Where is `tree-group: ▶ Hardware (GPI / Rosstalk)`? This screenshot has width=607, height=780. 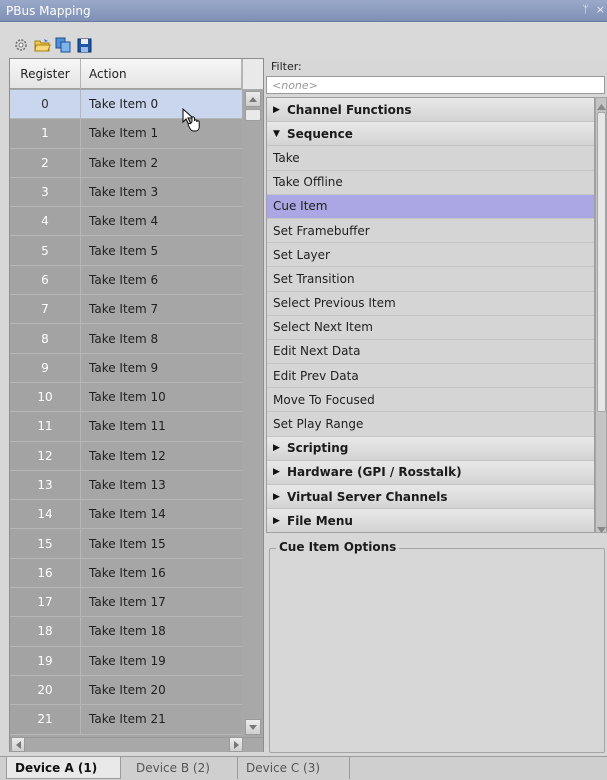
tree-group: ▶ Hardware (GPI / Rosstalk) is located at coordinates (430, 472).